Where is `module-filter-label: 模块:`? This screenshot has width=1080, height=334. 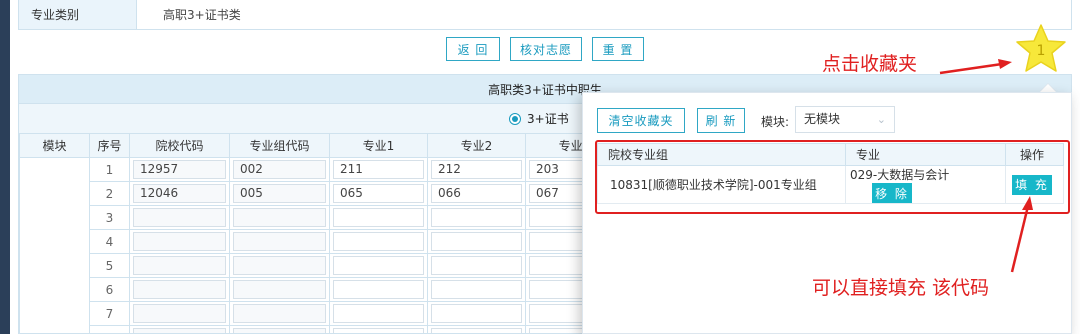
module-filter-label: 模块: is located at coordinates (775, 122).